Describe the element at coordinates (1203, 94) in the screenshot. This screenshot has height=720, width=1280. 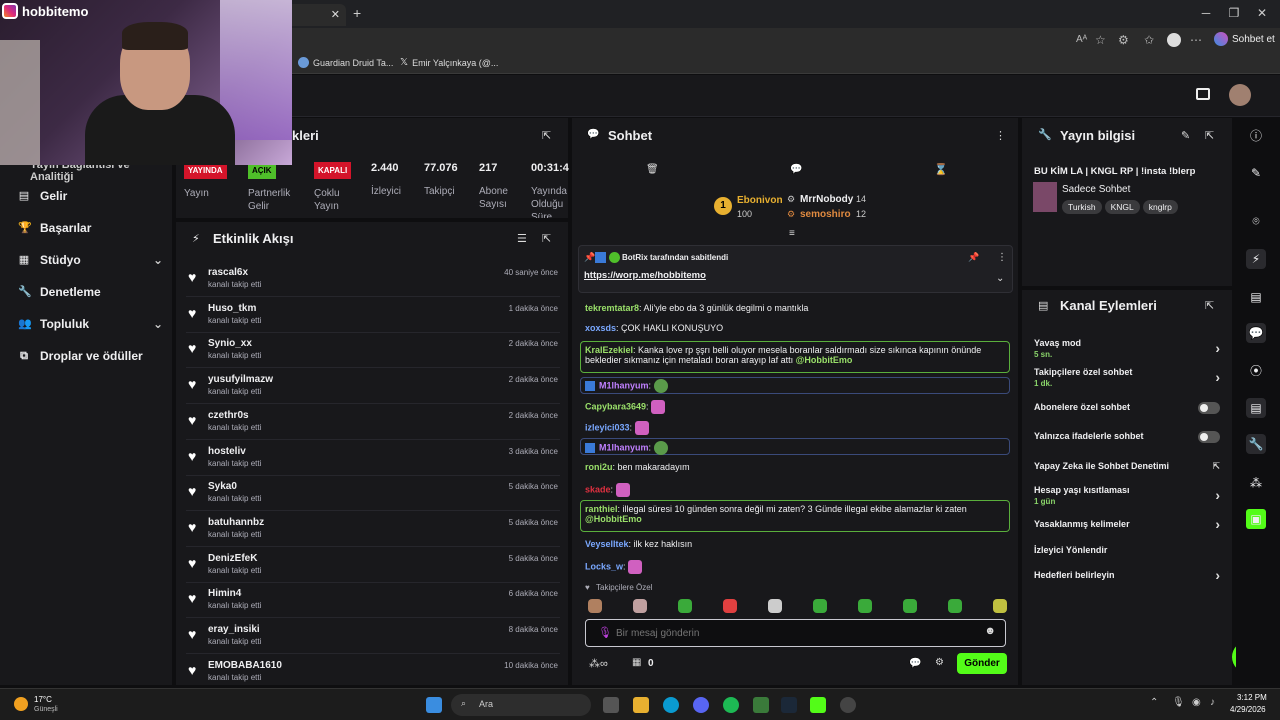
I see `notifications-icon` at that location.